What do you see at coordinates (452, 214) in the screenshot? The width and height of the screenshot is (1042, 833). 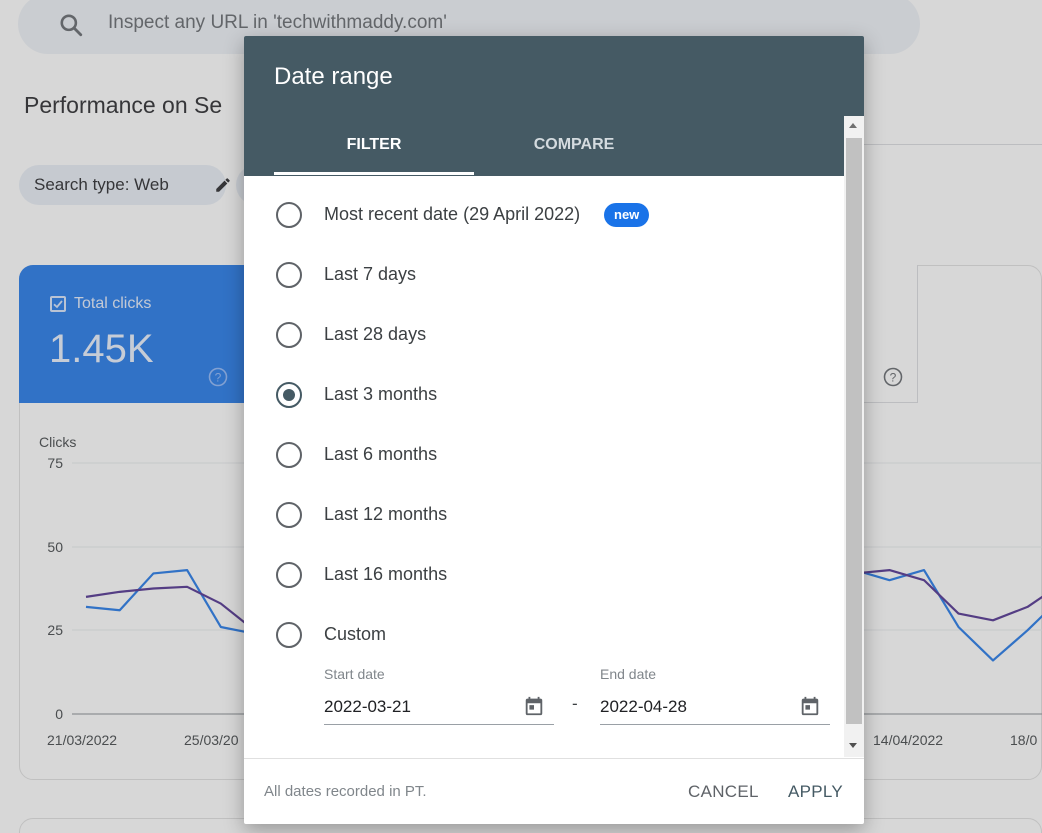 I see `option-label: Most recent date (29 April 2022)` at bounding box center [452, 214].